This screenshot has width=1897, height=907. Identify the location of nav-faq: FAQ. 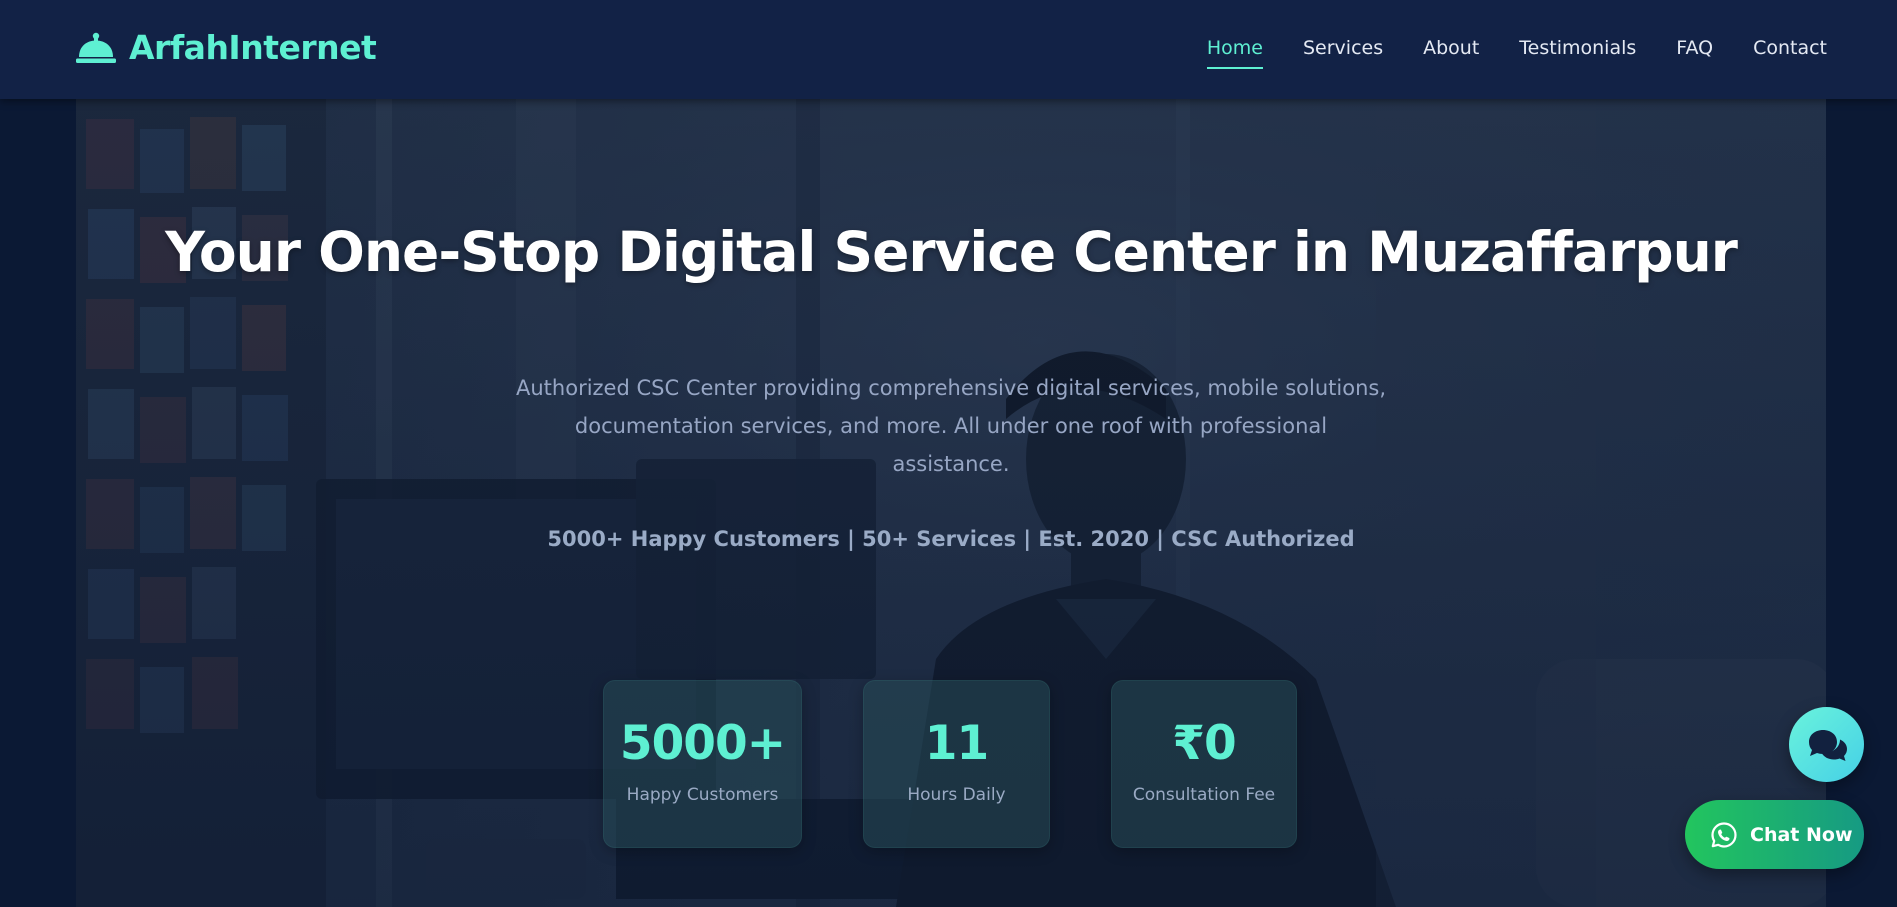
(1694, 50).